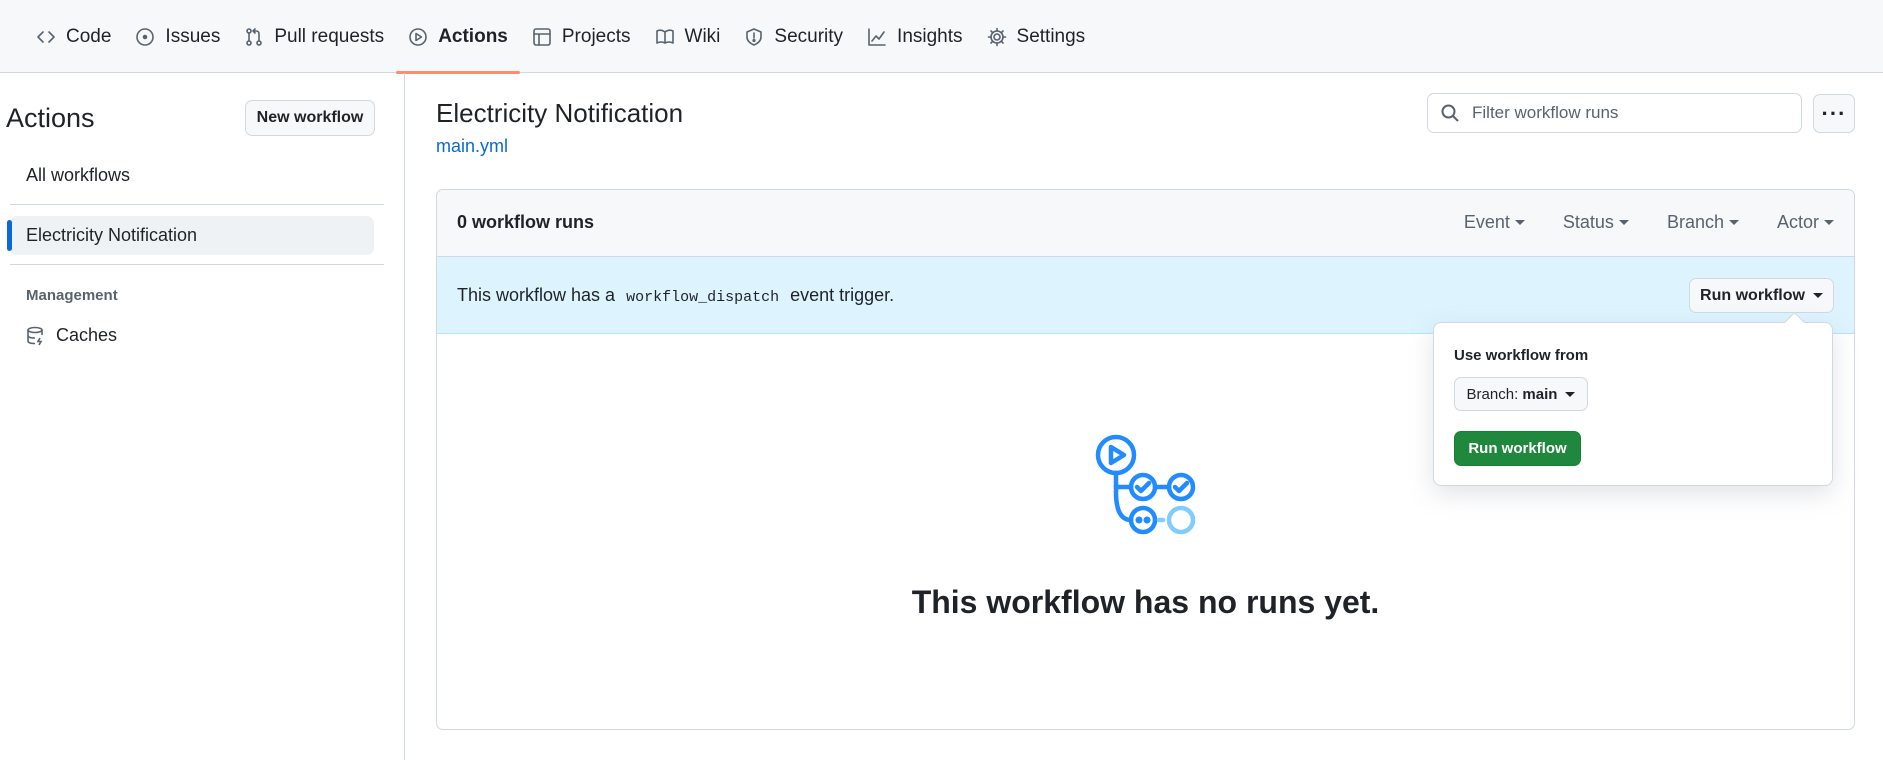 The height and width of the screenshot is (760, 1883). I want to click on sidebar-title: Actions, so click(50, 118).